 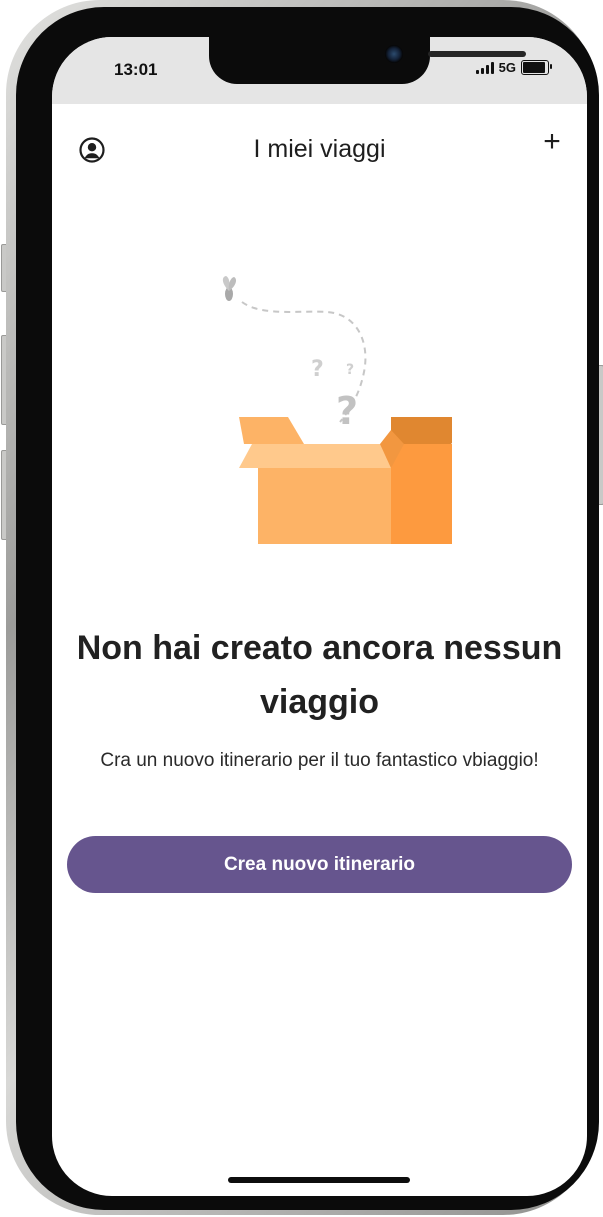 I want to click on status-bar: 13:01 5G, so click(x=319, y=70).